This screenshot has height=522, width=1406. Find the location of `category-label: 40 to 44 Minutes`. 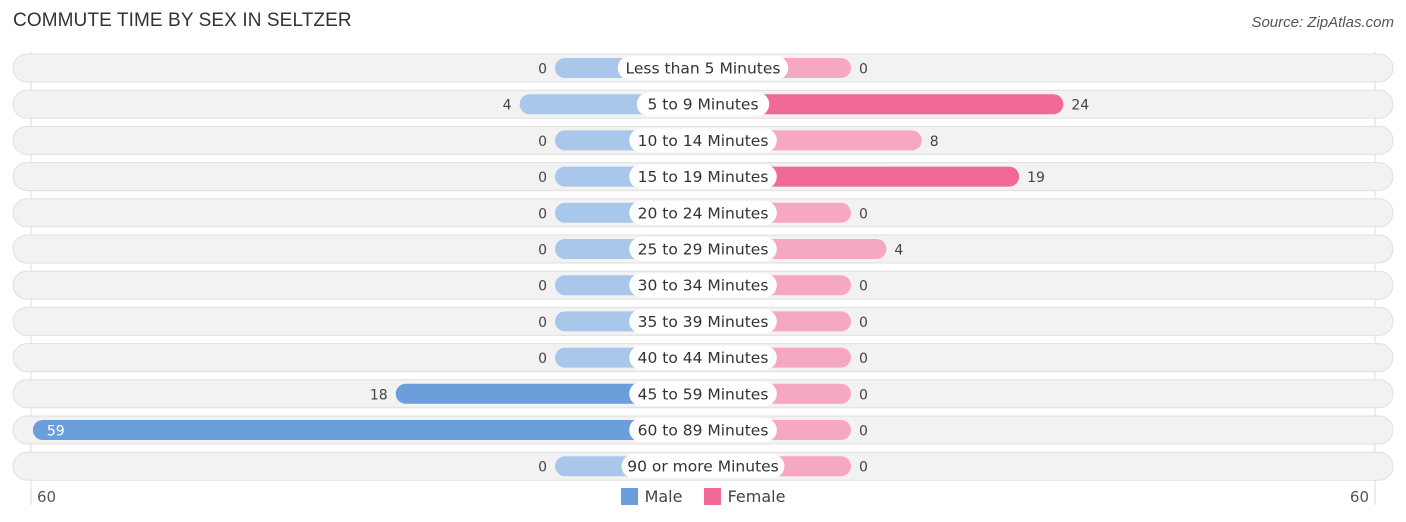

category-label: 40 to 44 Minutes is located at coordinates (703, 358).